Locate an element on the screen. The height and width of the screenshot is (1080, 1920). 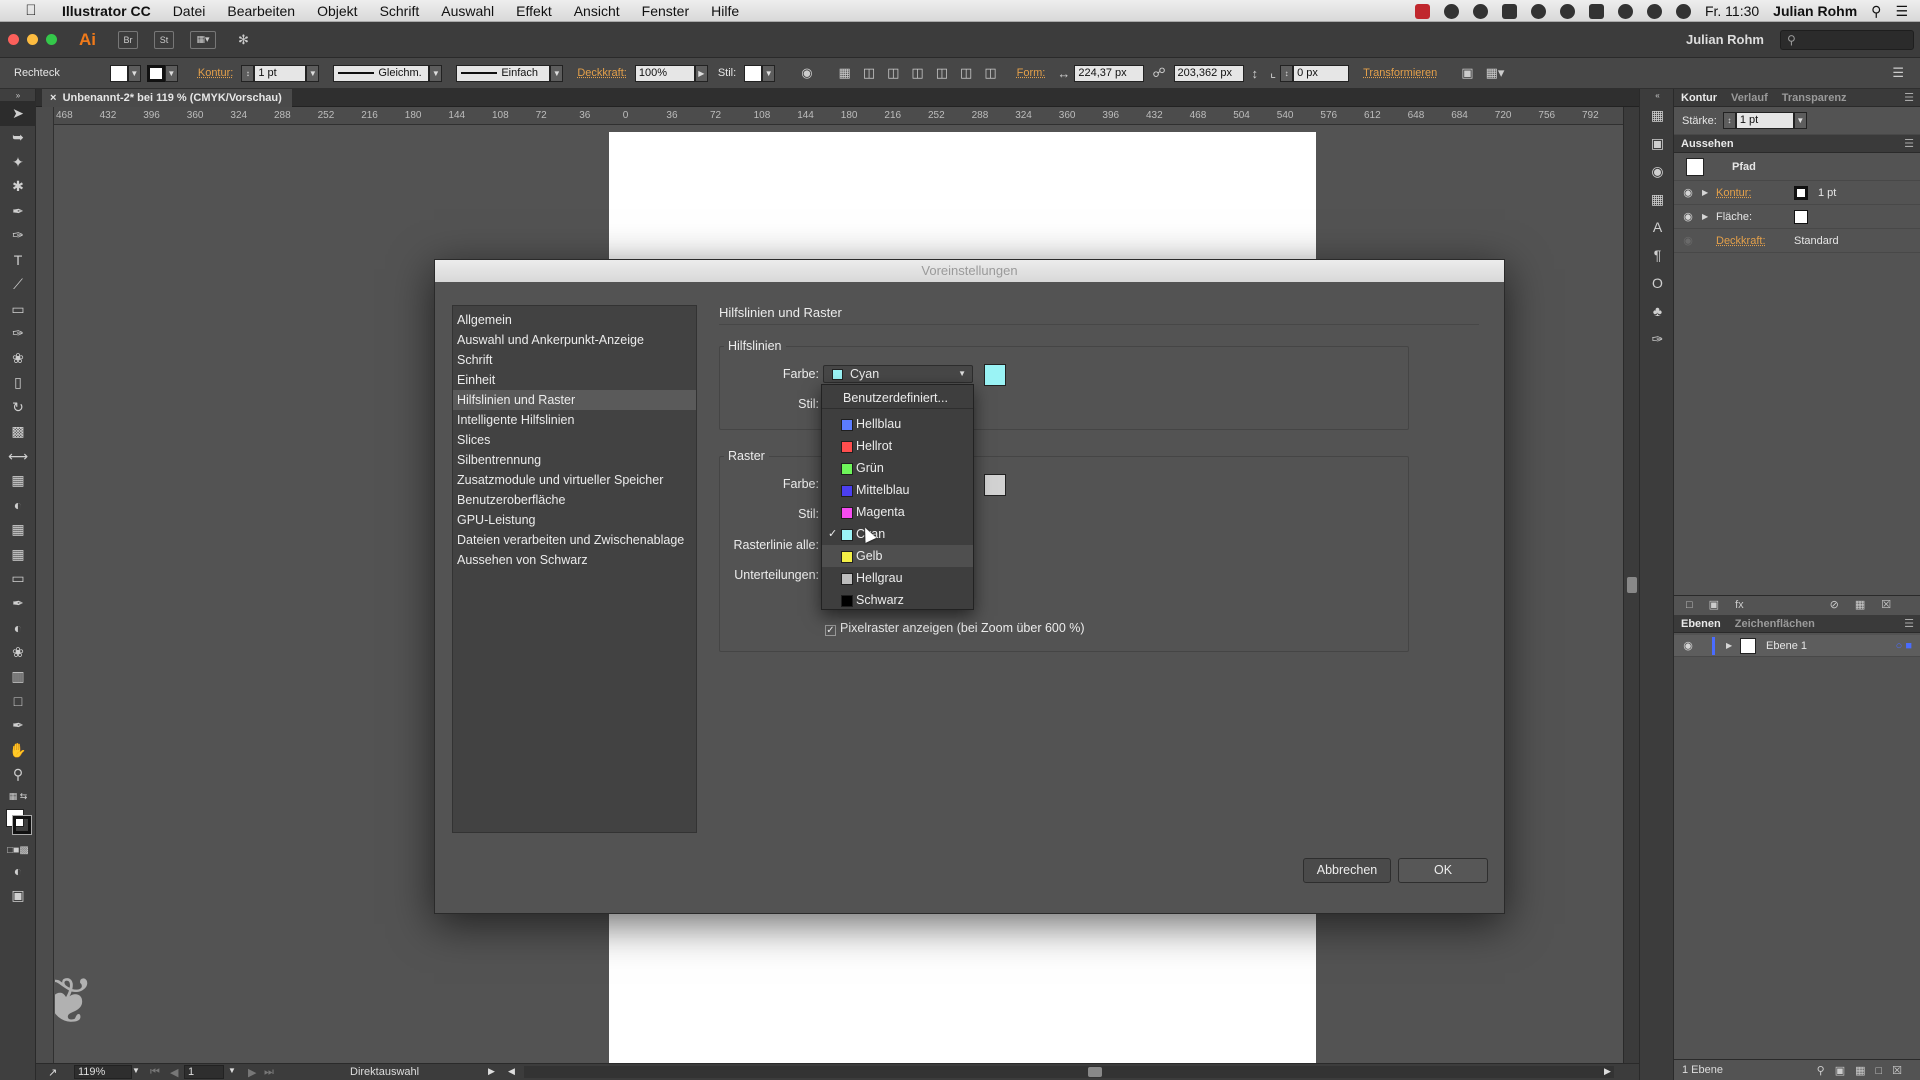
appearance-deckkraft-label: Deckkraft: is located at coordinates (1755, 241).